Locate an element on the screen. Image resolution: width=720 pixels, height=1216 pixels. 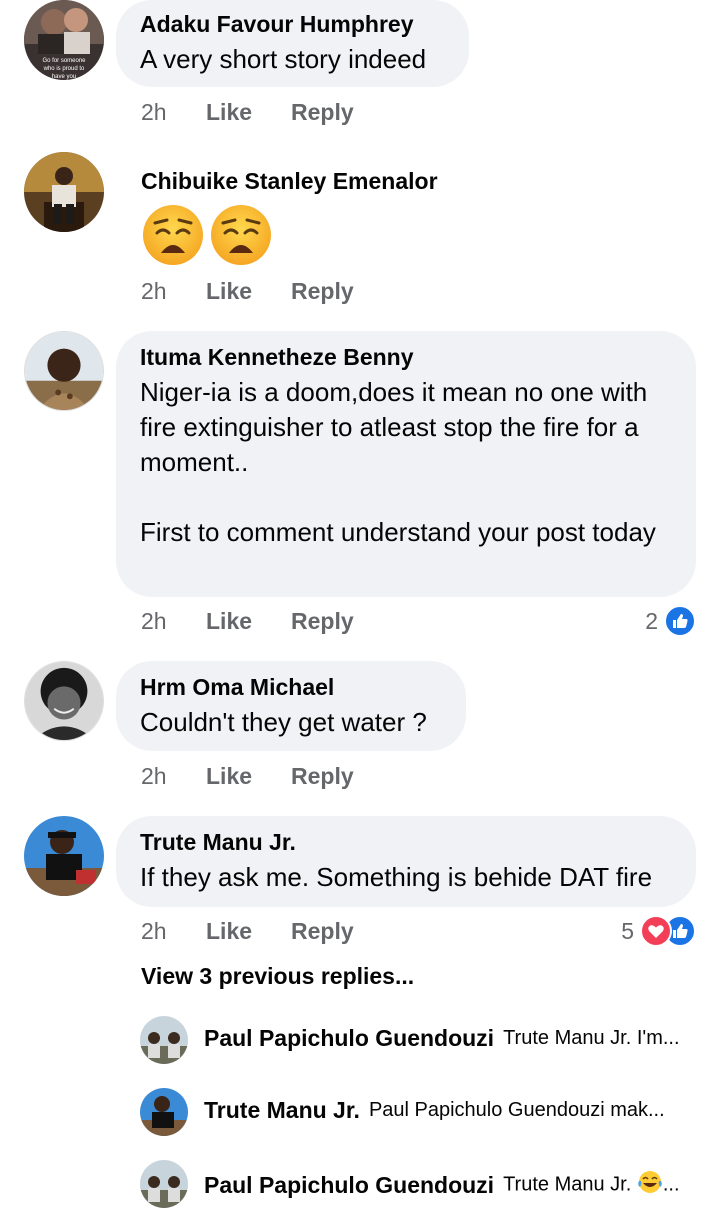
comment-author: Hrm Oma Michael is located at coordinates (290, 687).